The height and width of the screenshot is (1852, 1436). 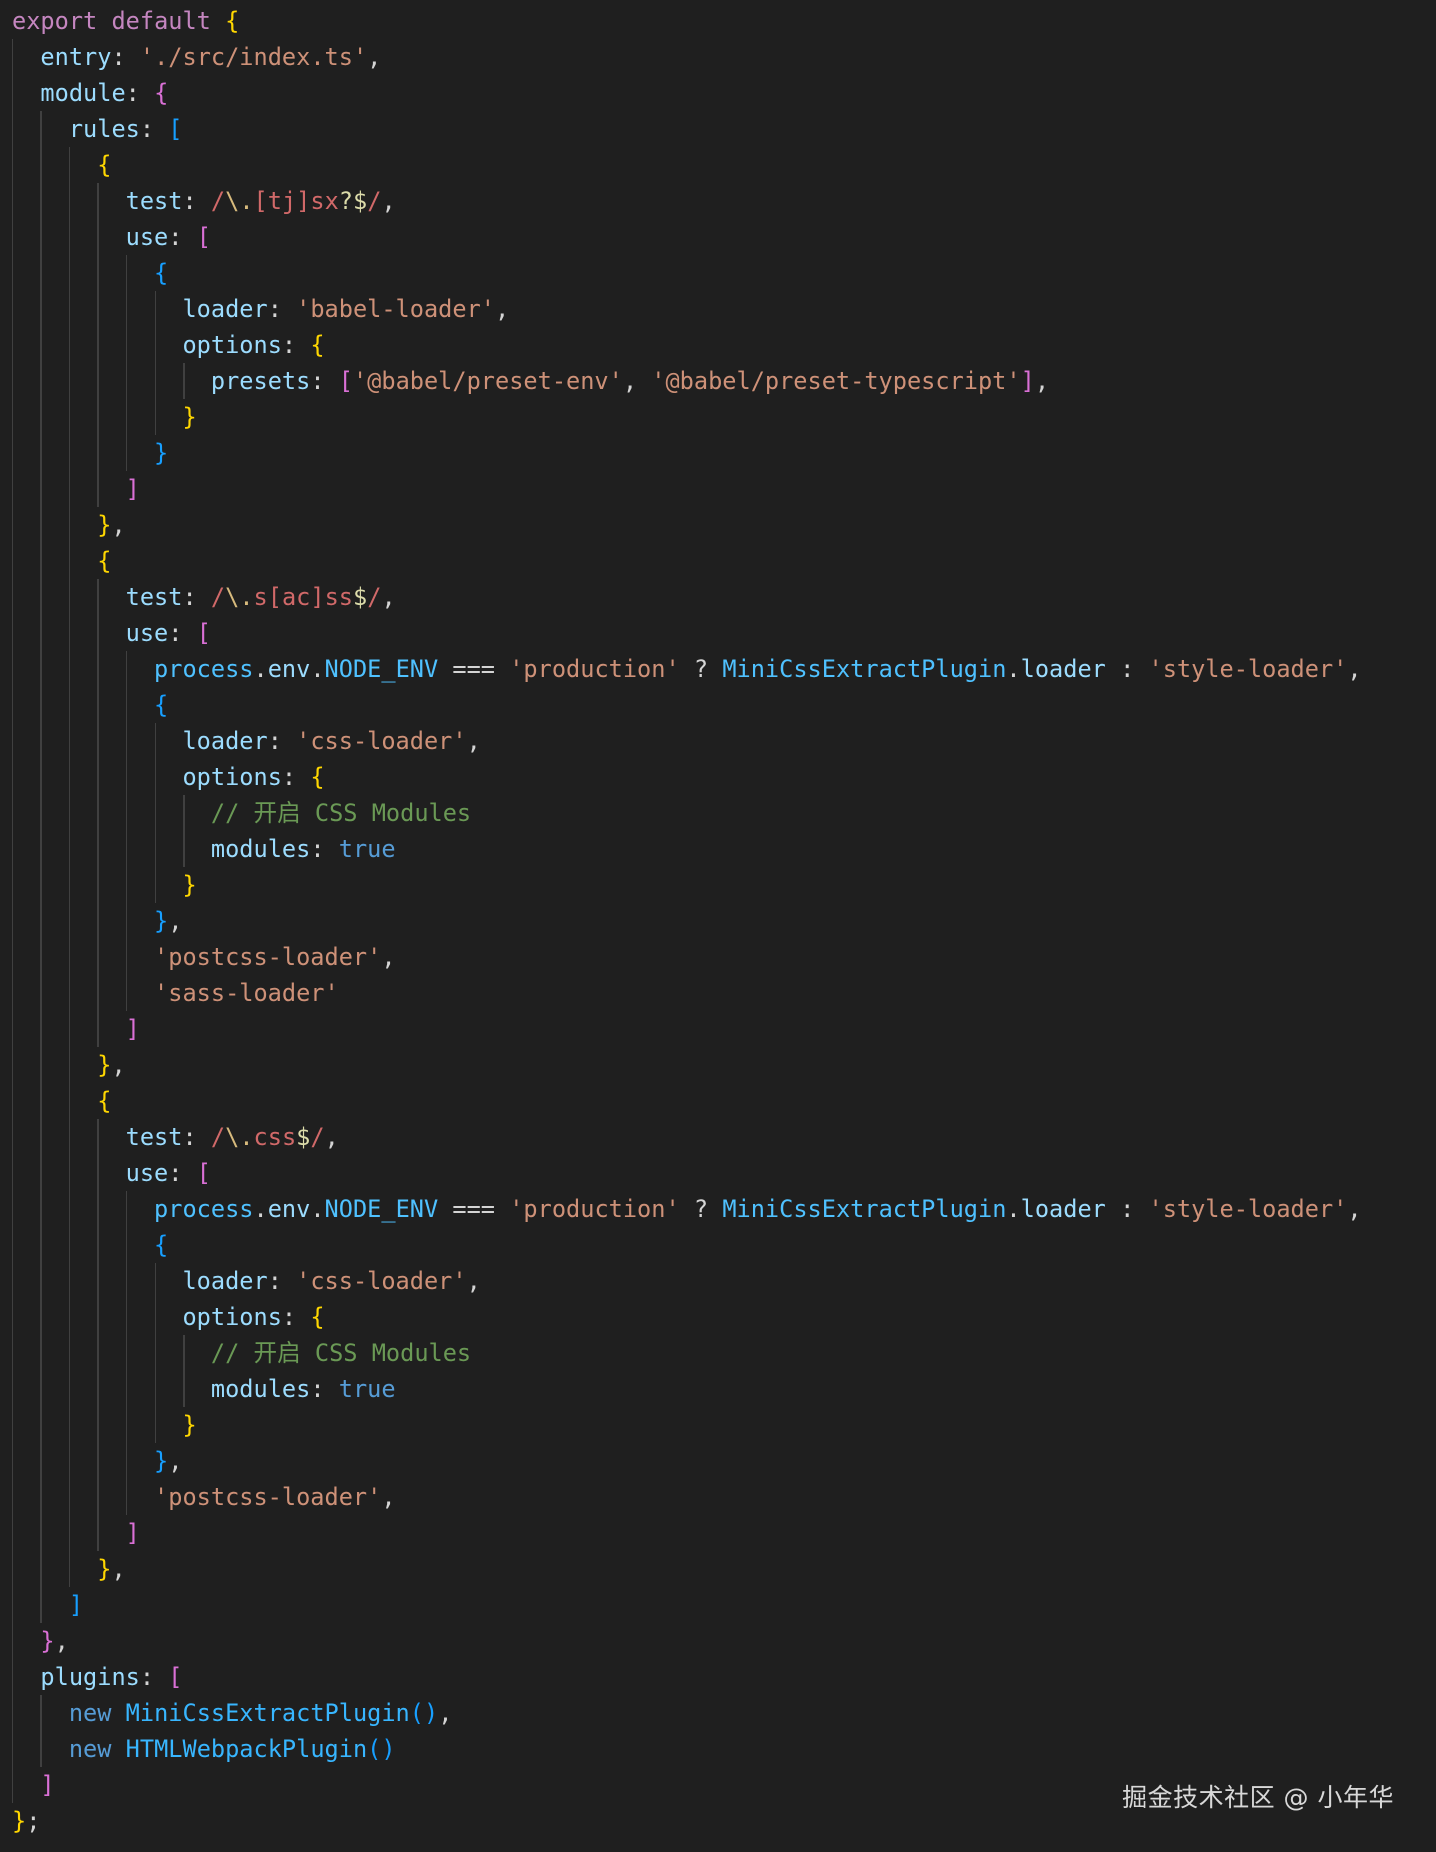 What do you see at coordinates (175, 1677) in the screenshot?
I see `code-token: [` at bounding box center [175, 1677].